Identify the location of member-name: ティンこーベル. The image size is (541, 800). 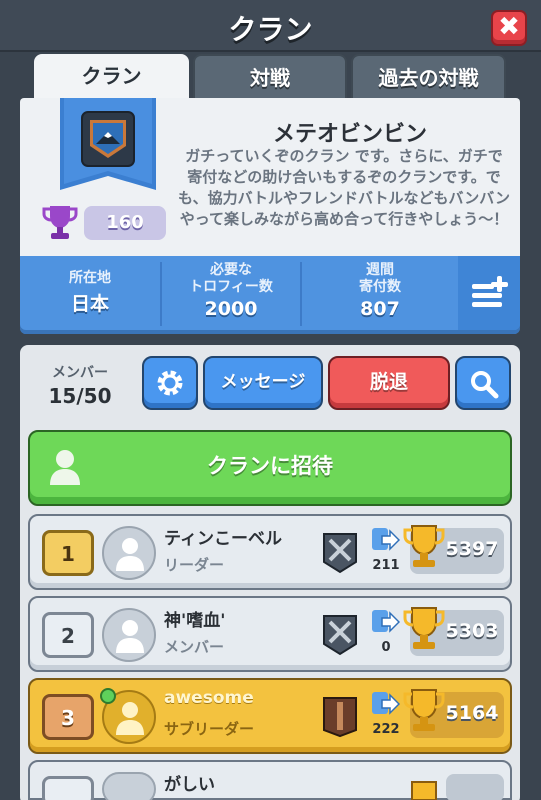
(223, 539).